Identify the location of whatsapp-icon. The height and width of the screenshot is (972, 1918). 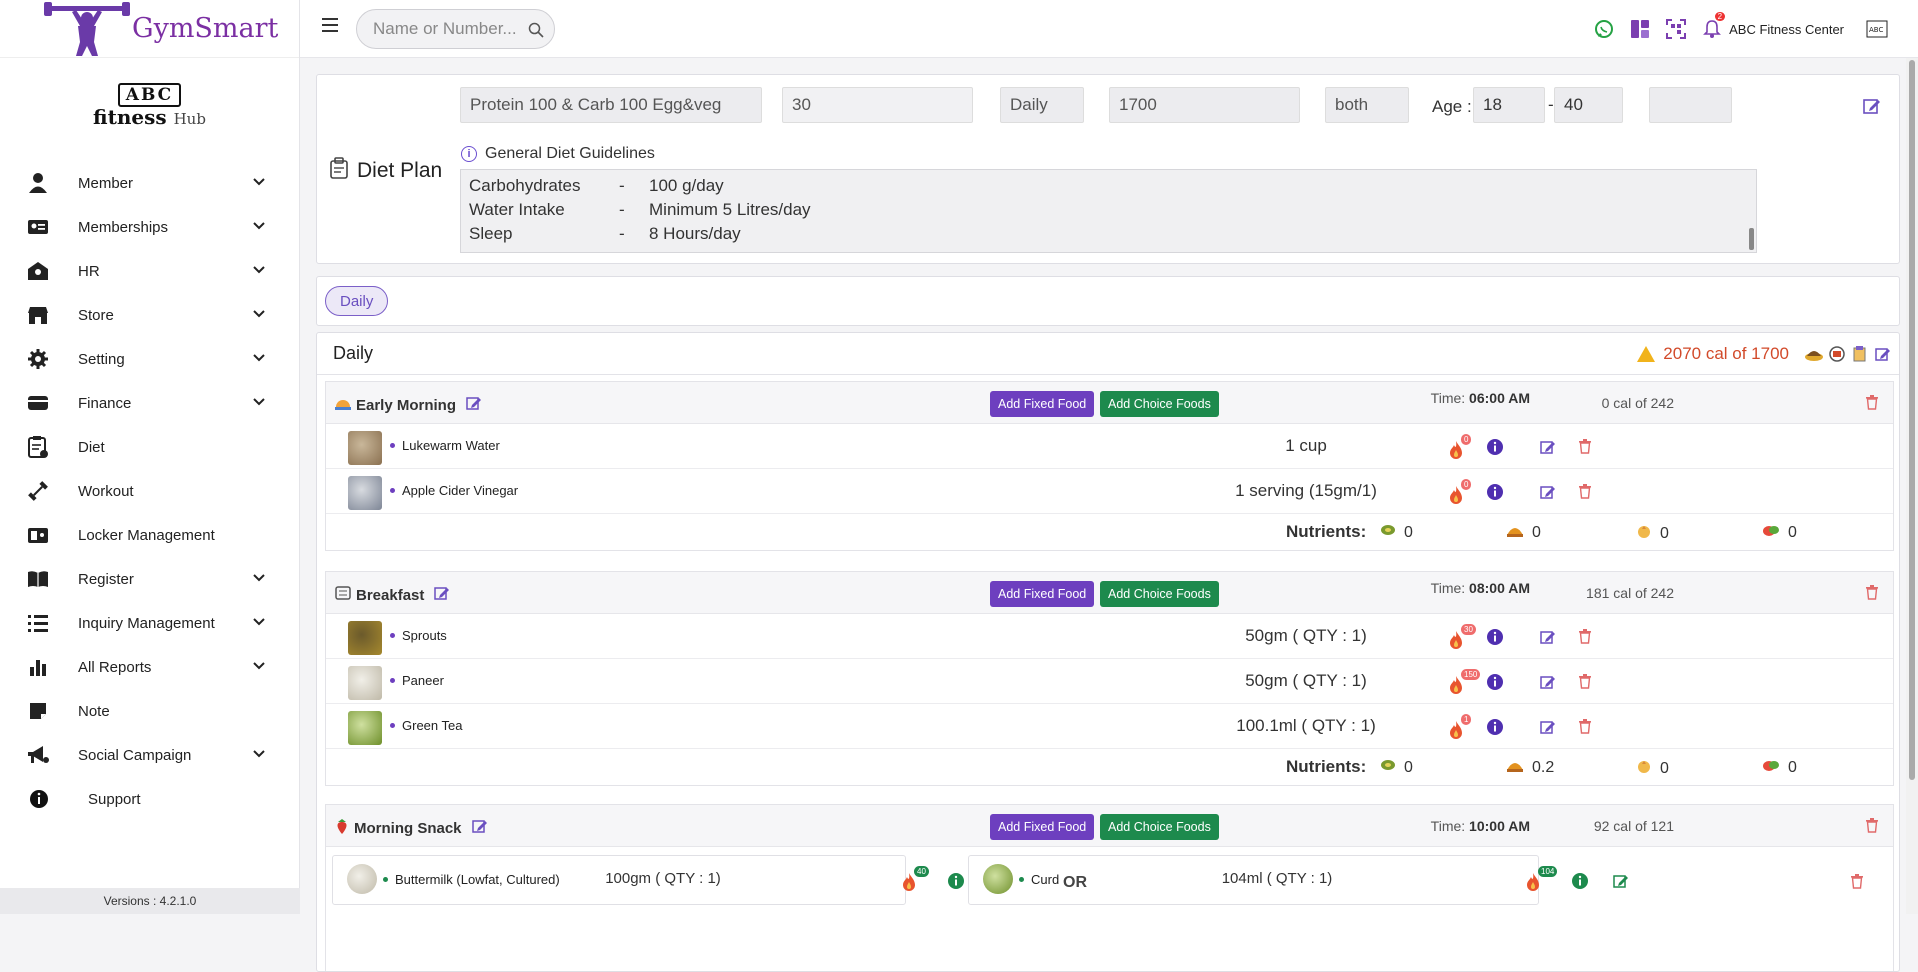
(1604, 29).